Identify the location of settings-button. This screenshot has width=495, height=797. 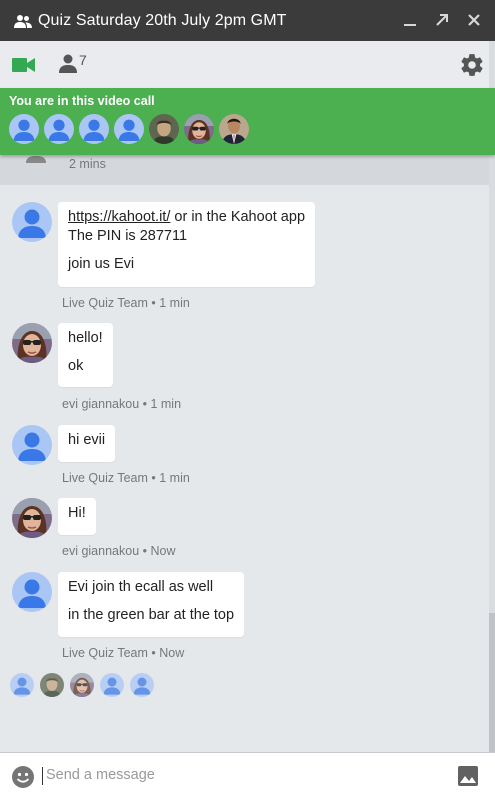
(472, 67).